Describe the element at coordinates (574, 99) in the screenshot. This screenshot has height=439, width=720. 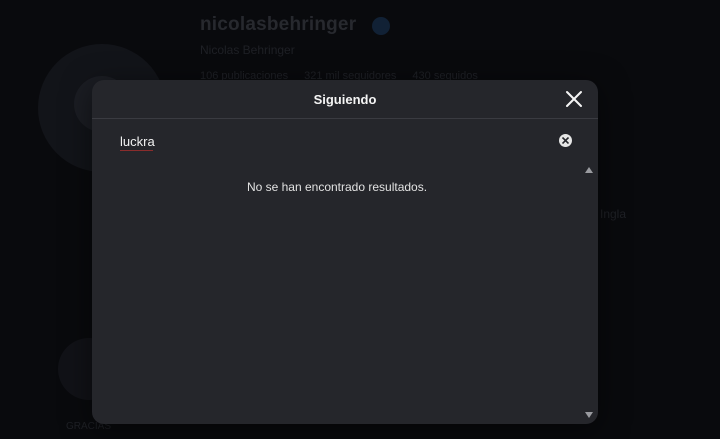
I see `close-icon` at that location.